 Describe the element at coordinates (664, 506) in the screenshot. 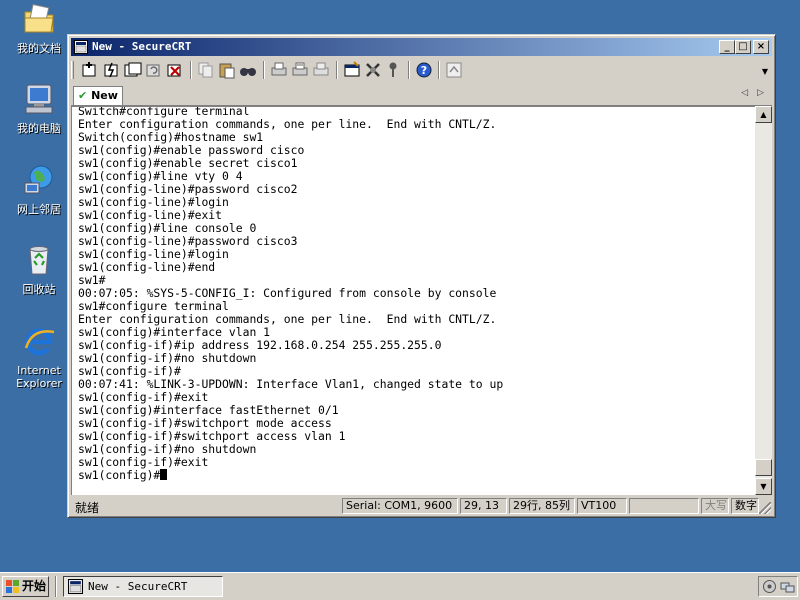

I see `status-empty-field` at that location.